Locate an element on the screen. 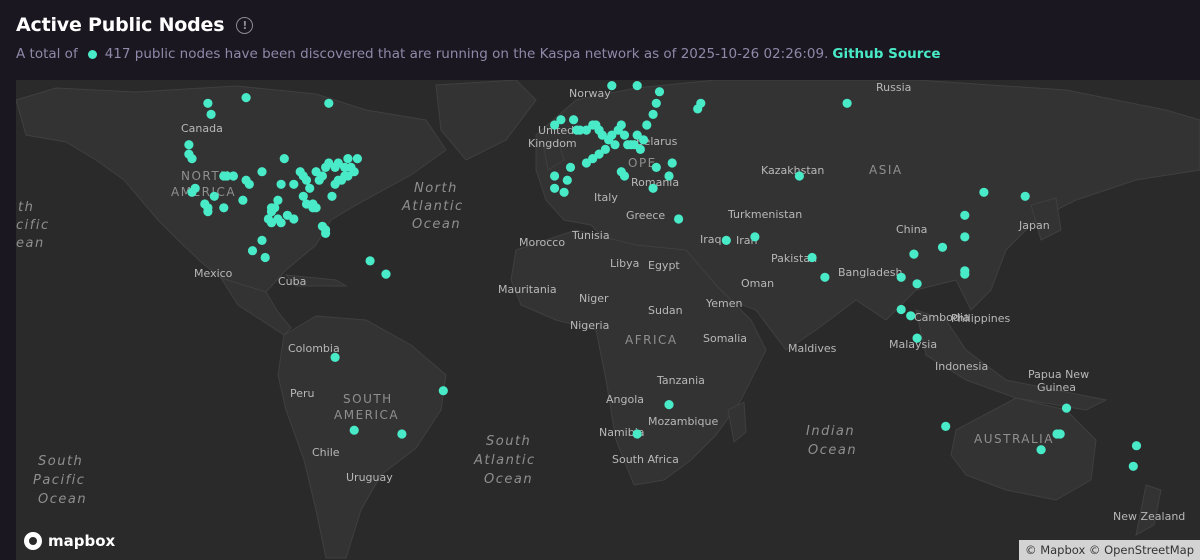 The height and width of the screenshot is (560, 1200). github-source-link: Github Source is located at coordinates (886, 54).